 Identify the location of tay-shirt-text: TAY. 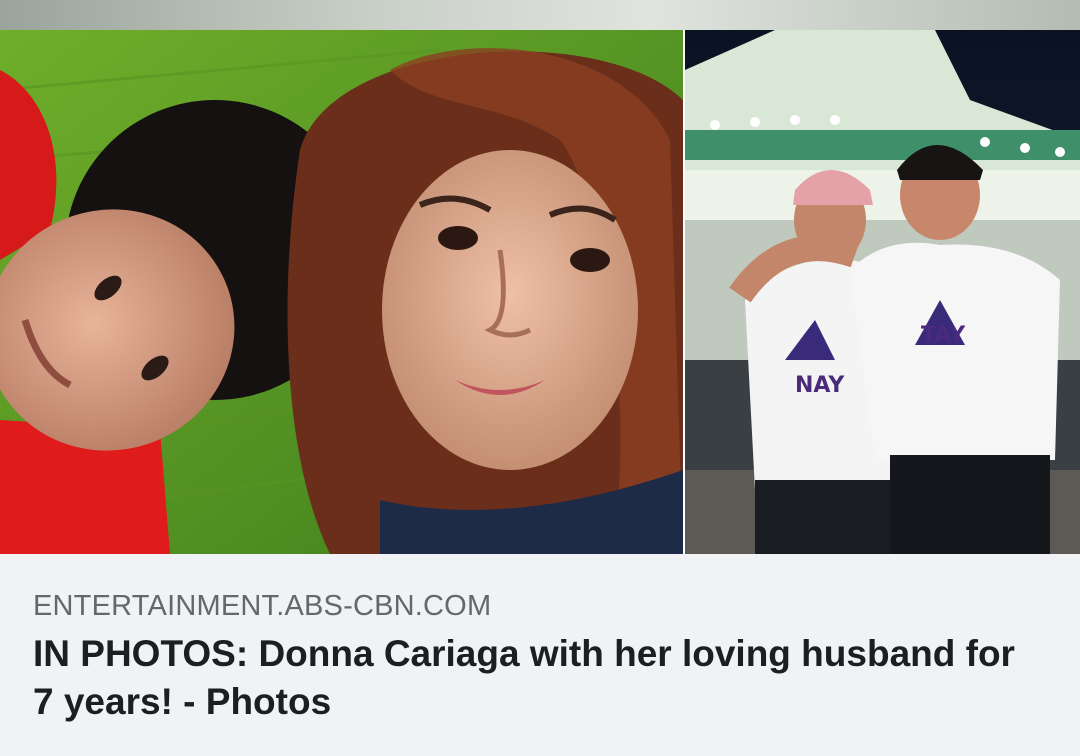
(943, 335).